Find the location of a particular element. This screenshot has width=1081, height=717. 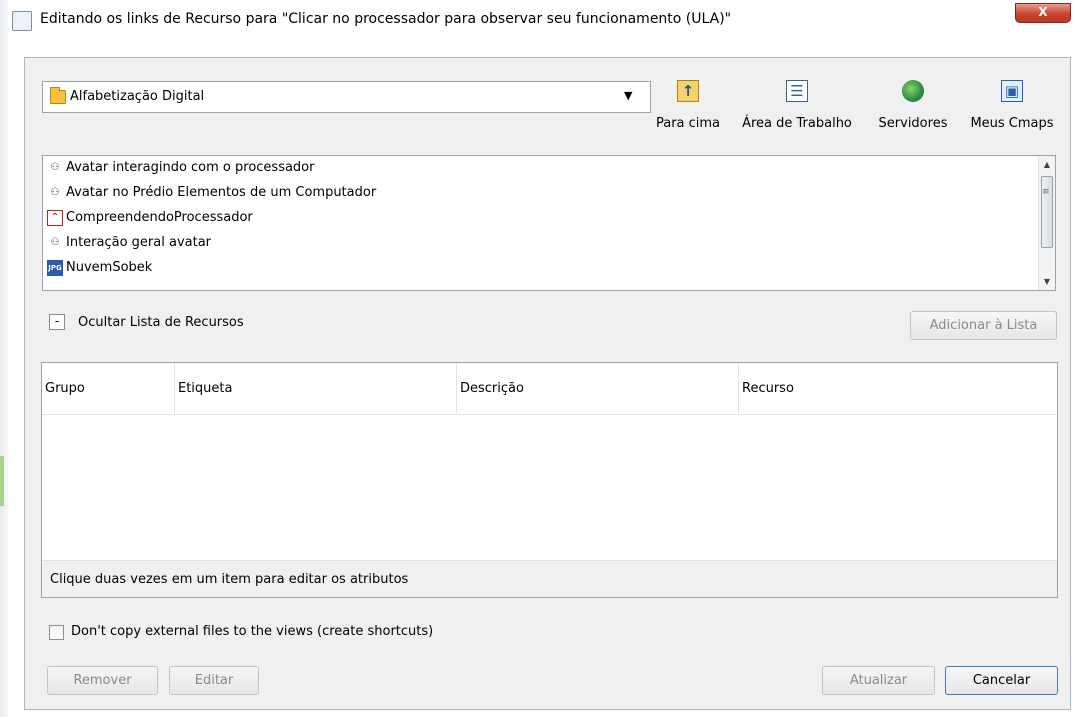

nav-desktop-button: ☰ Área de Trabalho is located at coordinates (797, 105).